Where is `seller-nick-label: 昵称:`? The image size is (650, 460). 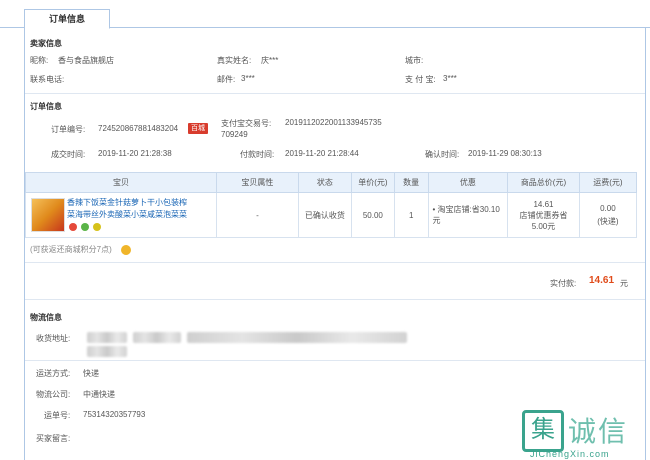 seller-nick-label: 昵称: is located at coordinates (39, 60).